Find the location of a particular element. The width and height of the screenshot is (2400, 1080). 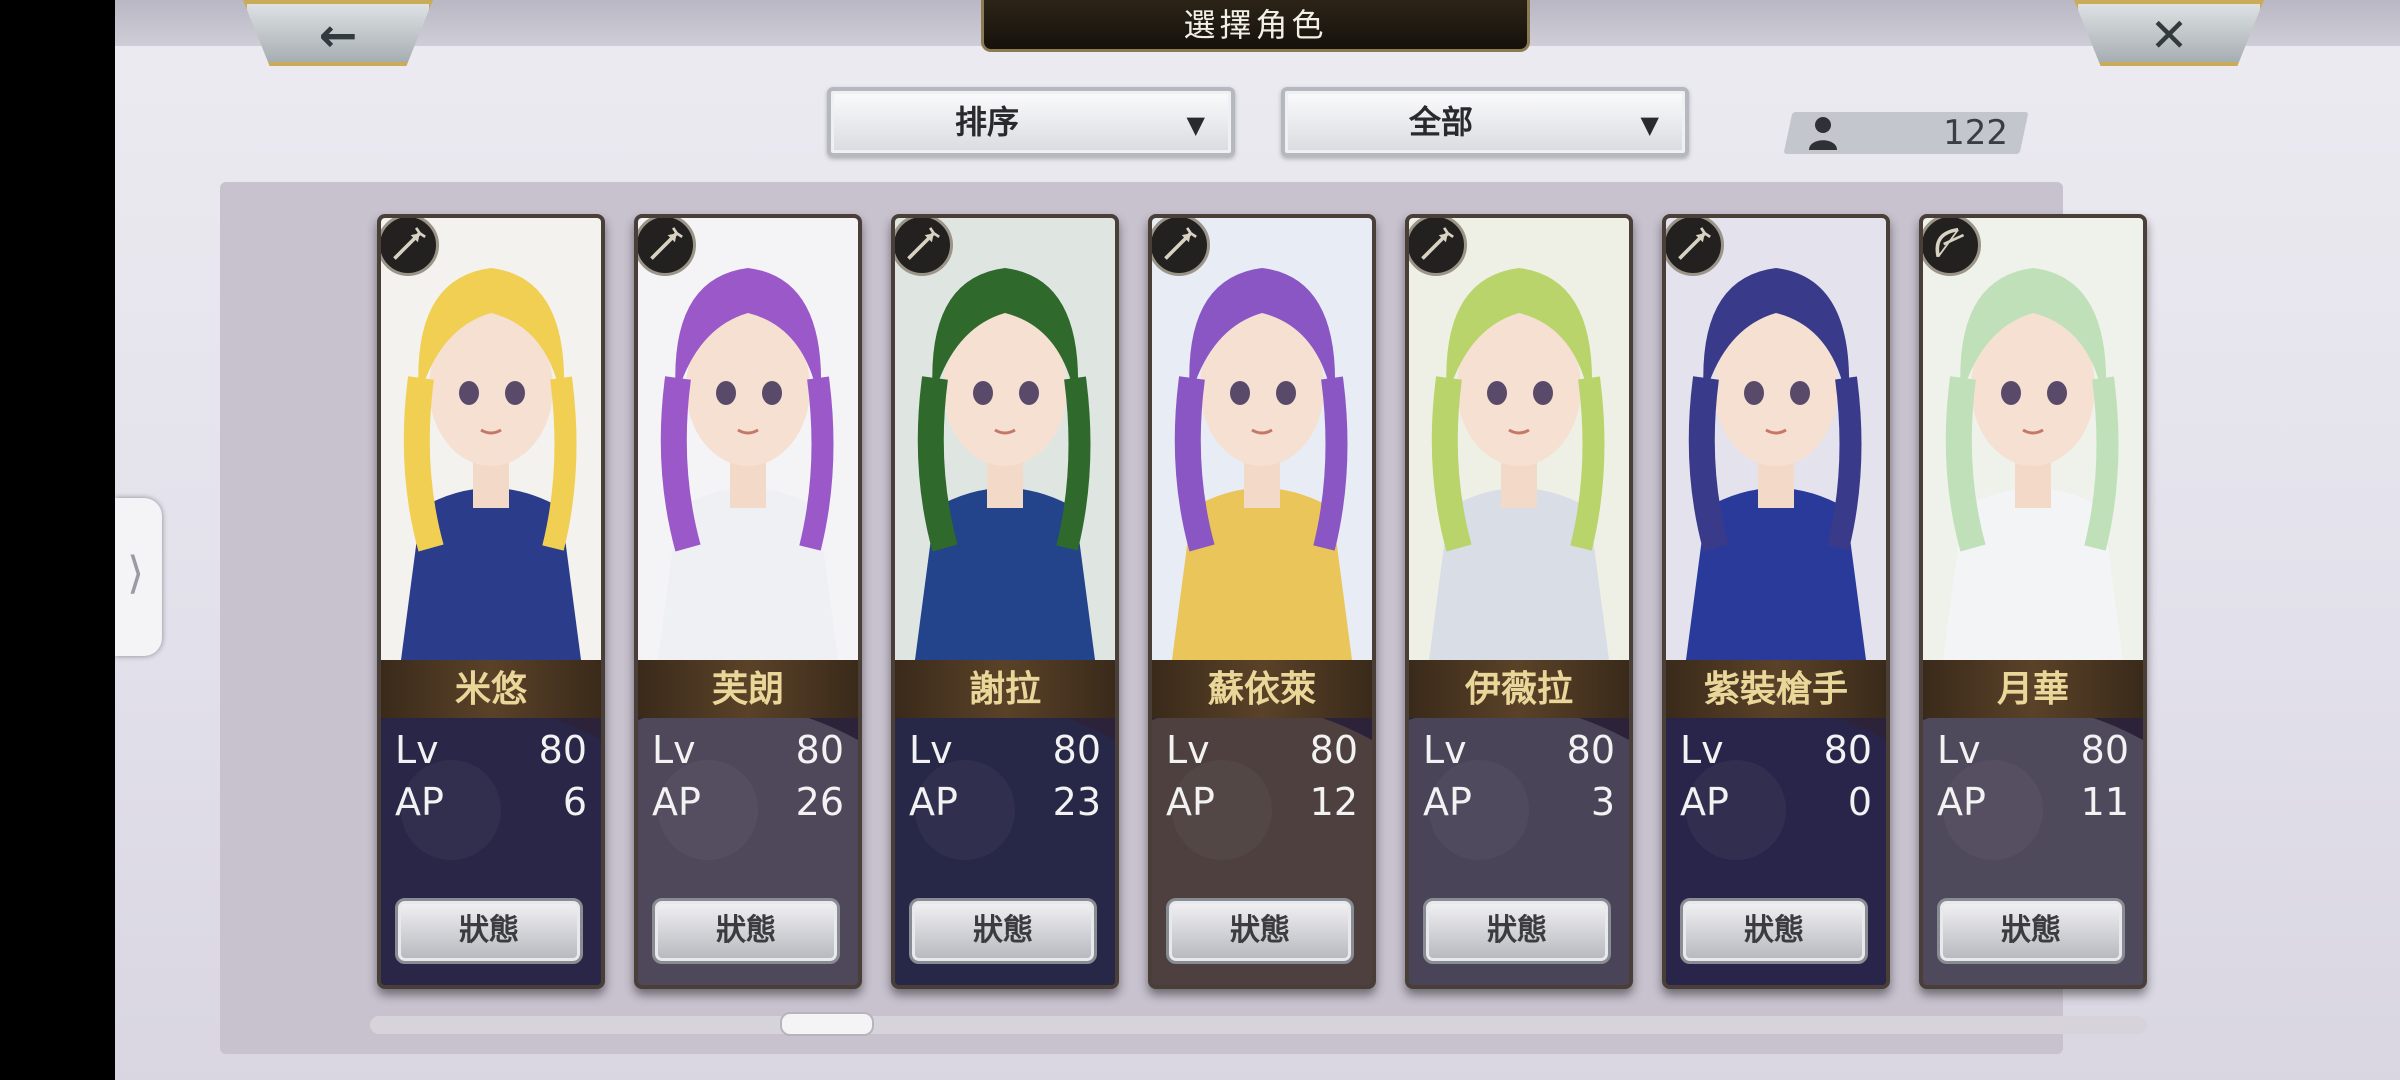

close-icon: ✕ is located at coordinates (2169, 35).